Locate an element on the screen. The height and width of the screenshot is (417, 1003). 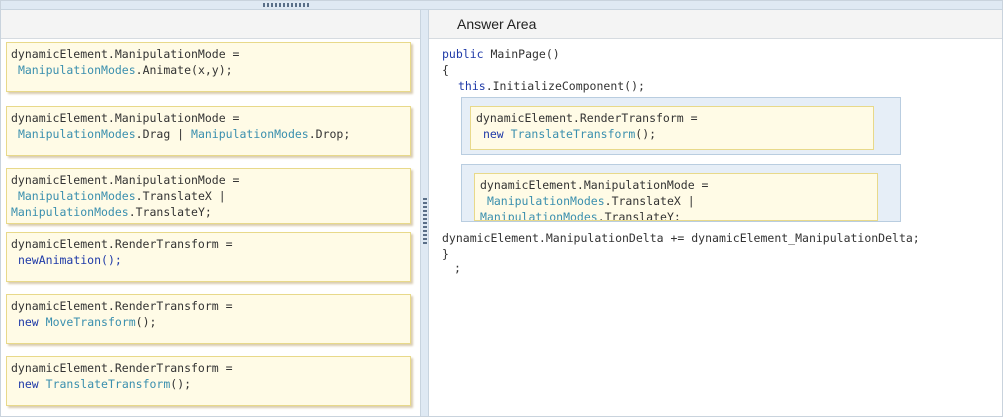
code-token: .Drag | is located at coordinates (163, 134).